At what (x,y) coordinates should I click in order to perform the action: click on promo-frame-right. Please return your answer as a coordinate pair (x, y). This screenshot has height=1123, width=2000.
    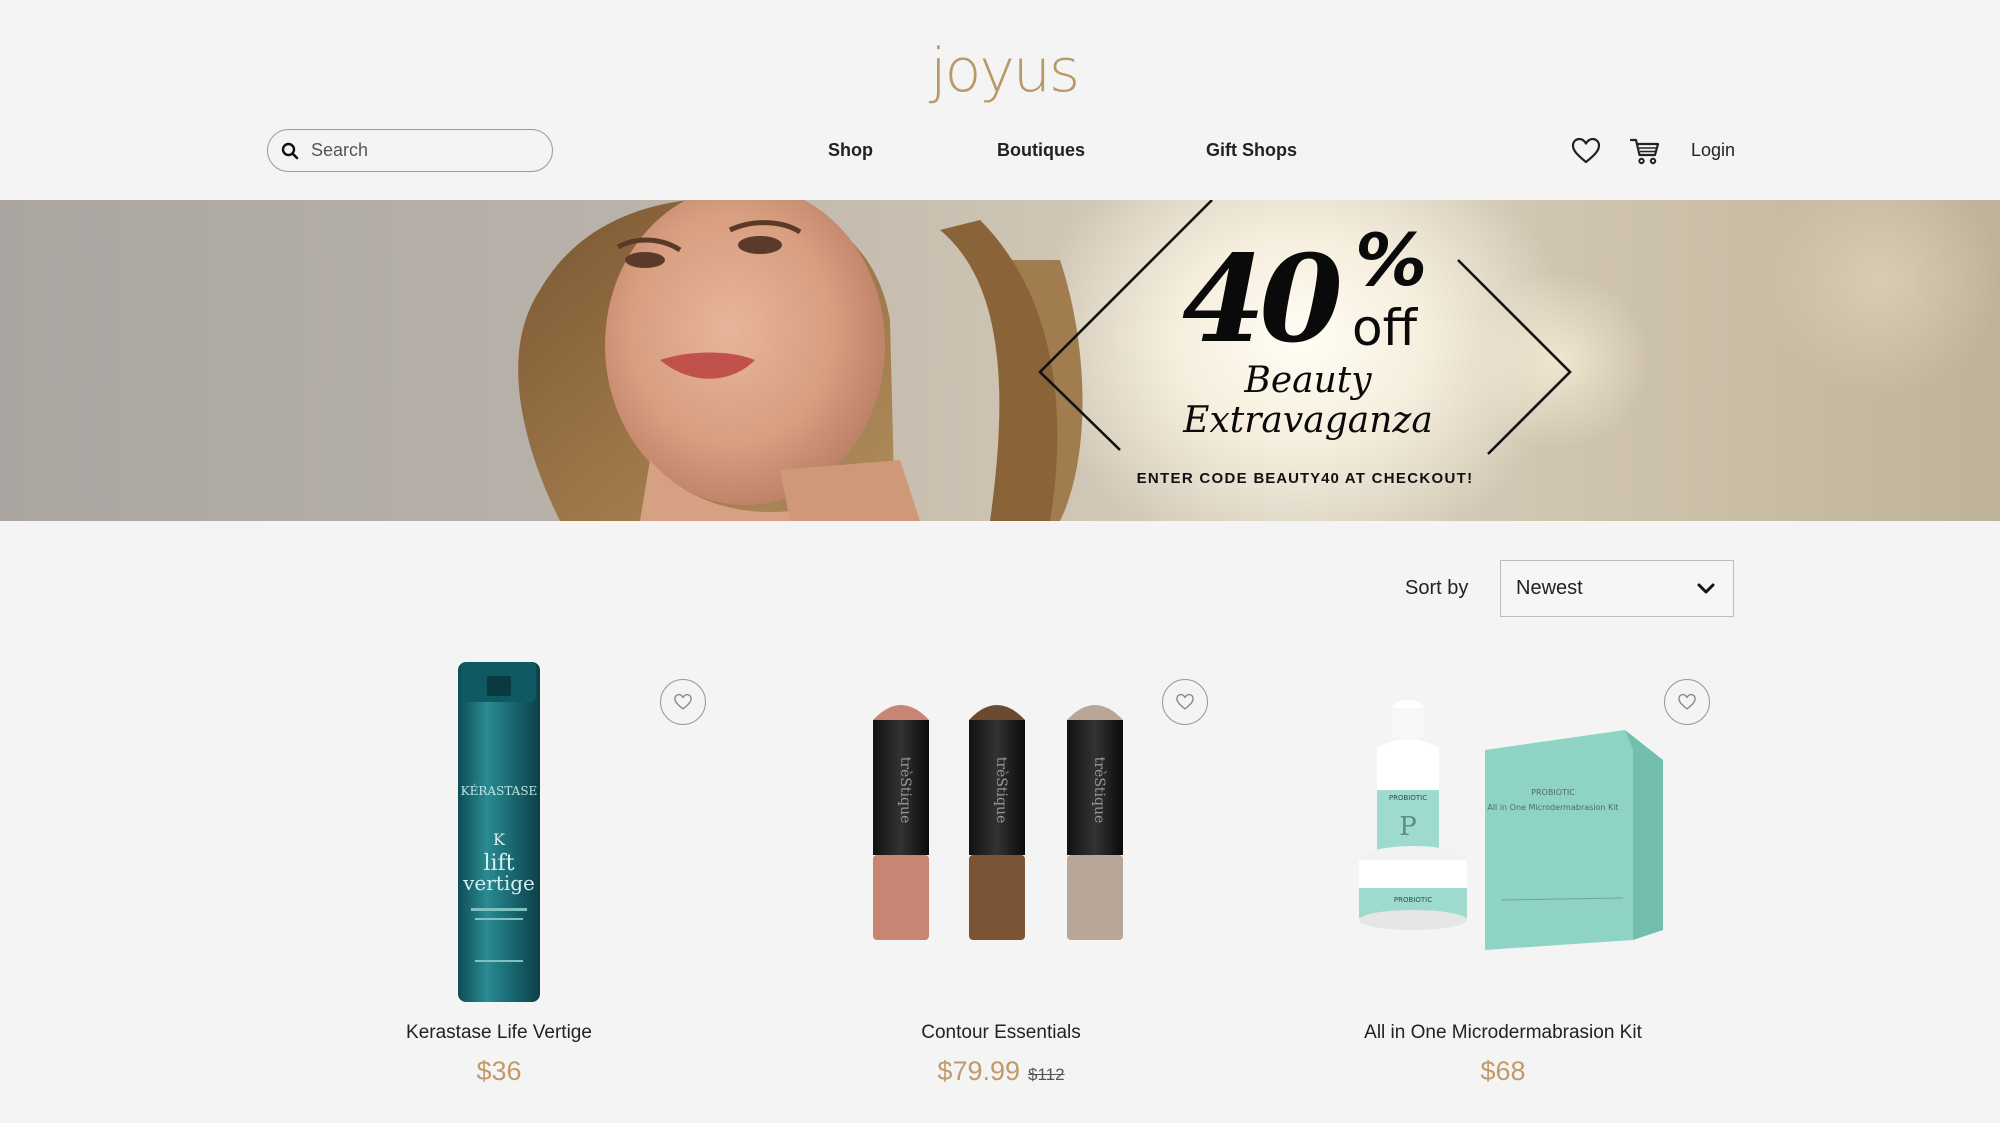
    Looking at the image, I should click on (1514, 357).